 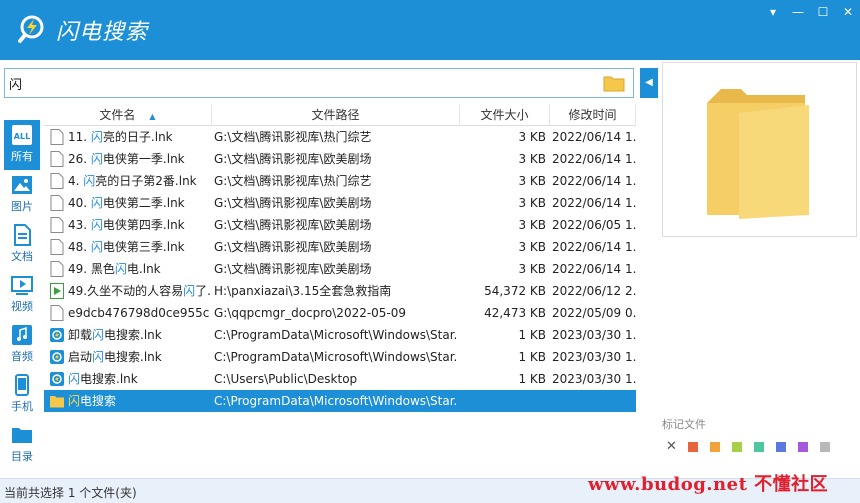 What do you see at coordinates (737, 447) in the screenshot?
I see `tag-color-green` at bounding box center [737, 447].